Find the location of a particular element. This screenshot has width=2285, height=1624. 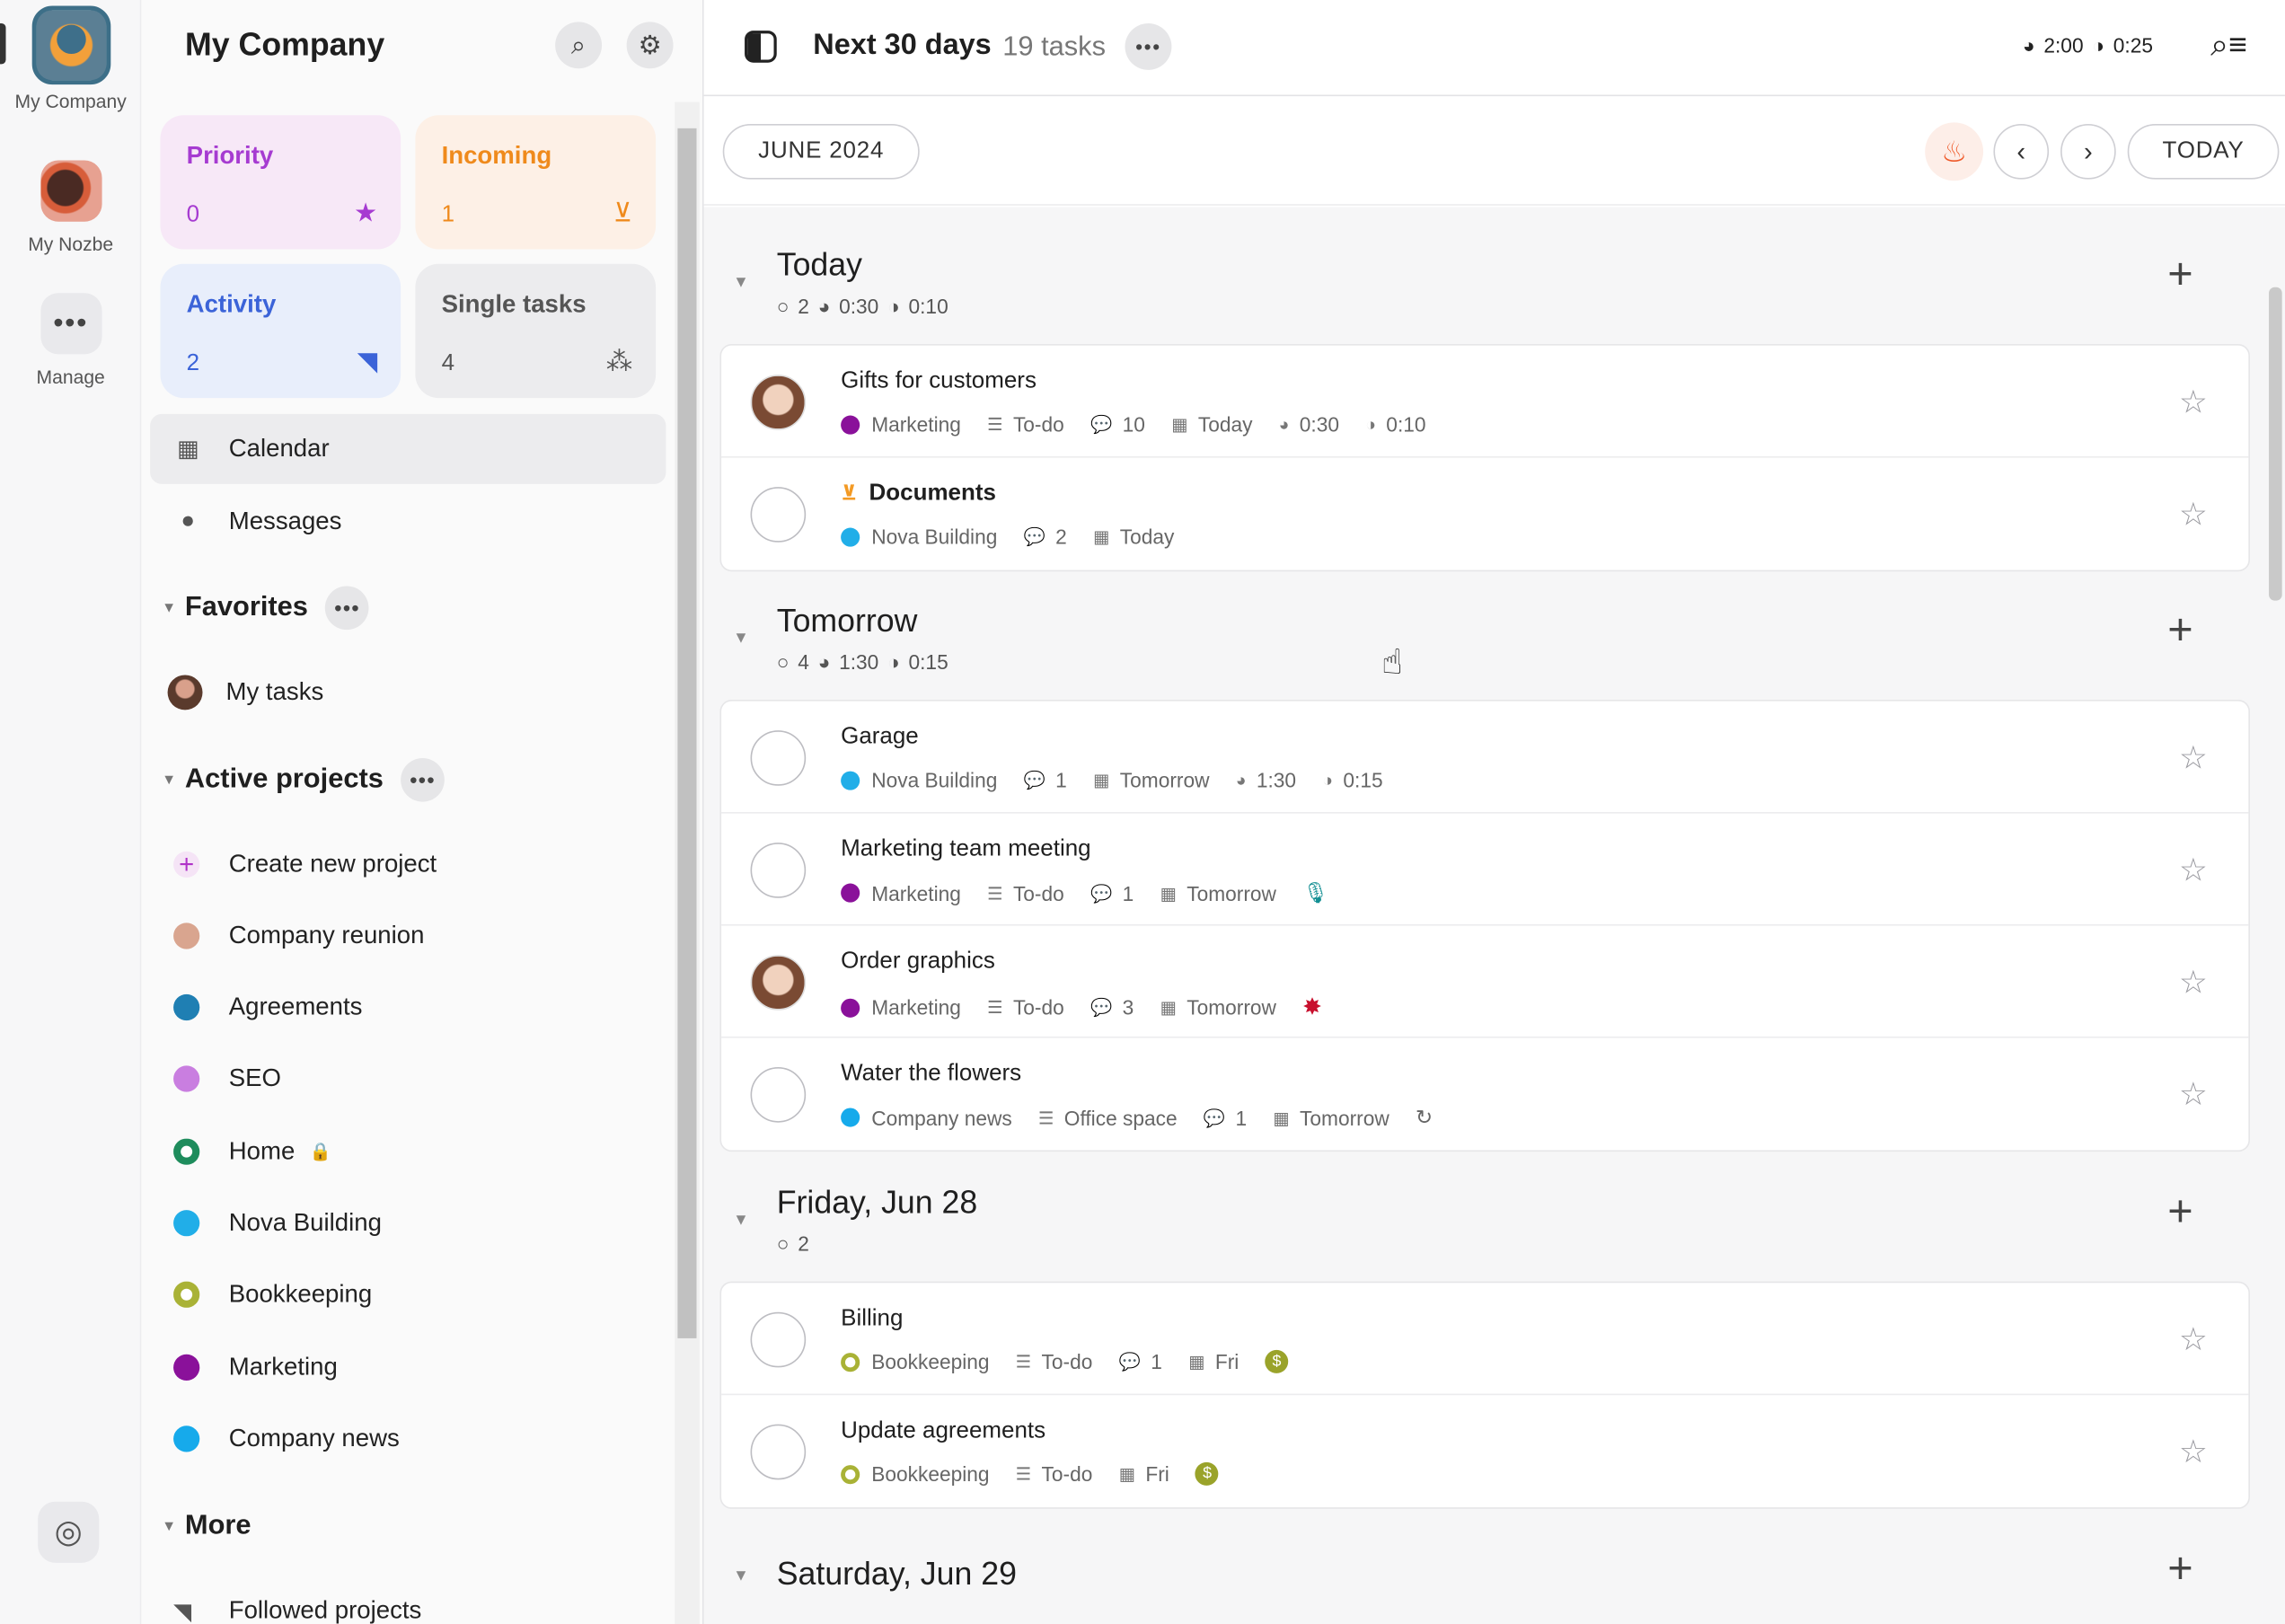

calendar-toolbar: JUNE 2024 ♨ ‹ › TODAY is located at coordinates (1494, 152).